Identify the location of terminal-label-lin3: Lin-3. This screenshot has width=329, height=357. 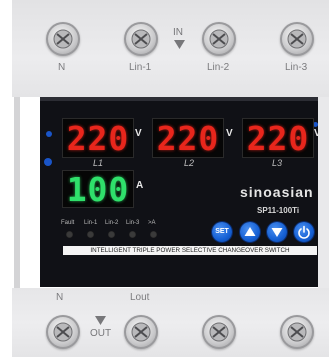
(296, 67).